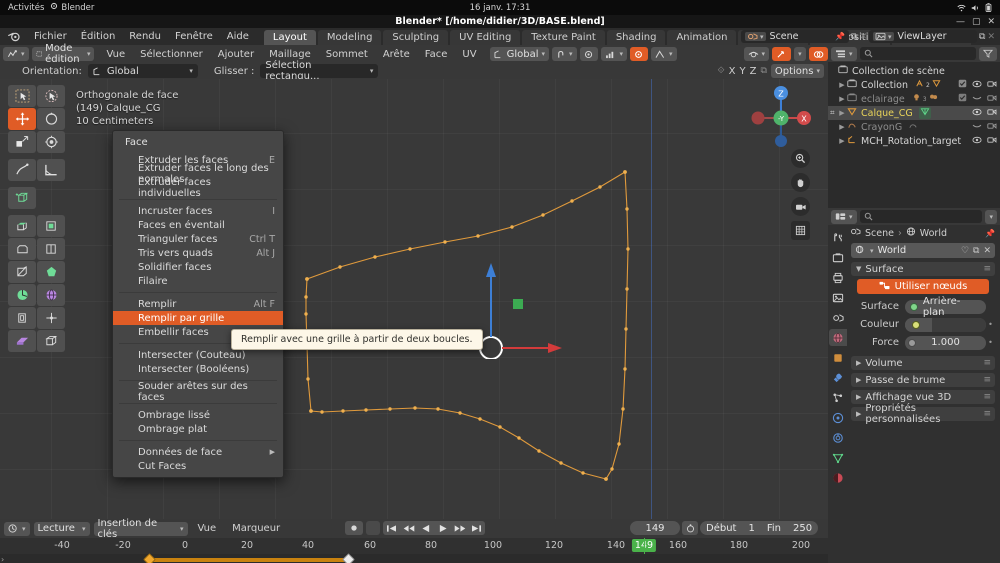 This screenshot has height=563, width=1000. What do you see at coordinates (844, 216) in the screenshot?
I see `properties-editor-type-button: ▾` at bounding box center [844, 216].